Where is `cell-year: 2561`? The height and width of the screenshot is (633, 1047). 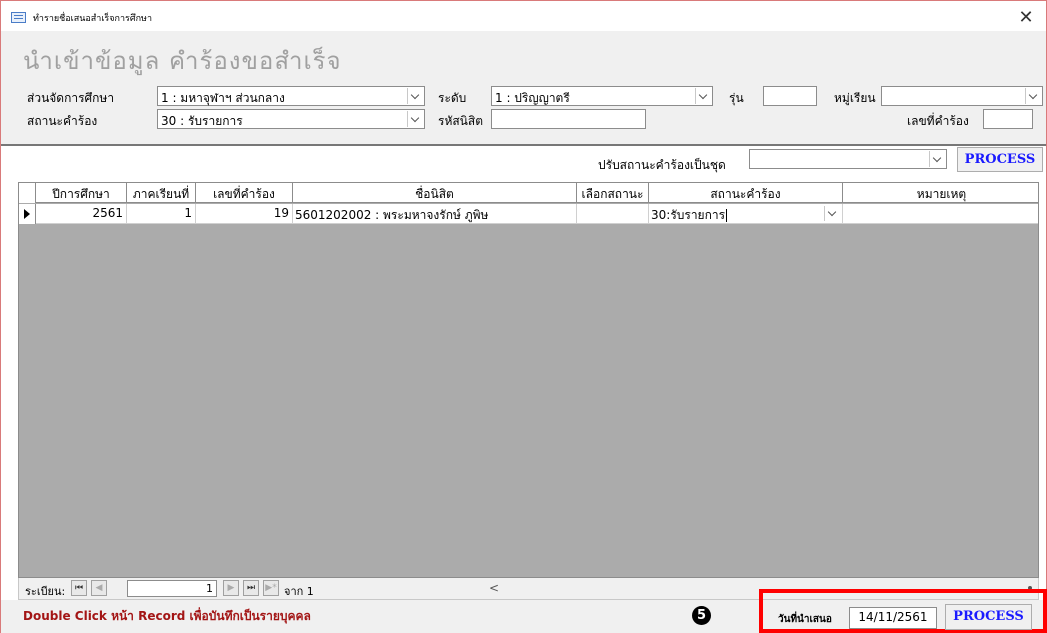 cell-year: 2561 is located at coordinates (81, 214).